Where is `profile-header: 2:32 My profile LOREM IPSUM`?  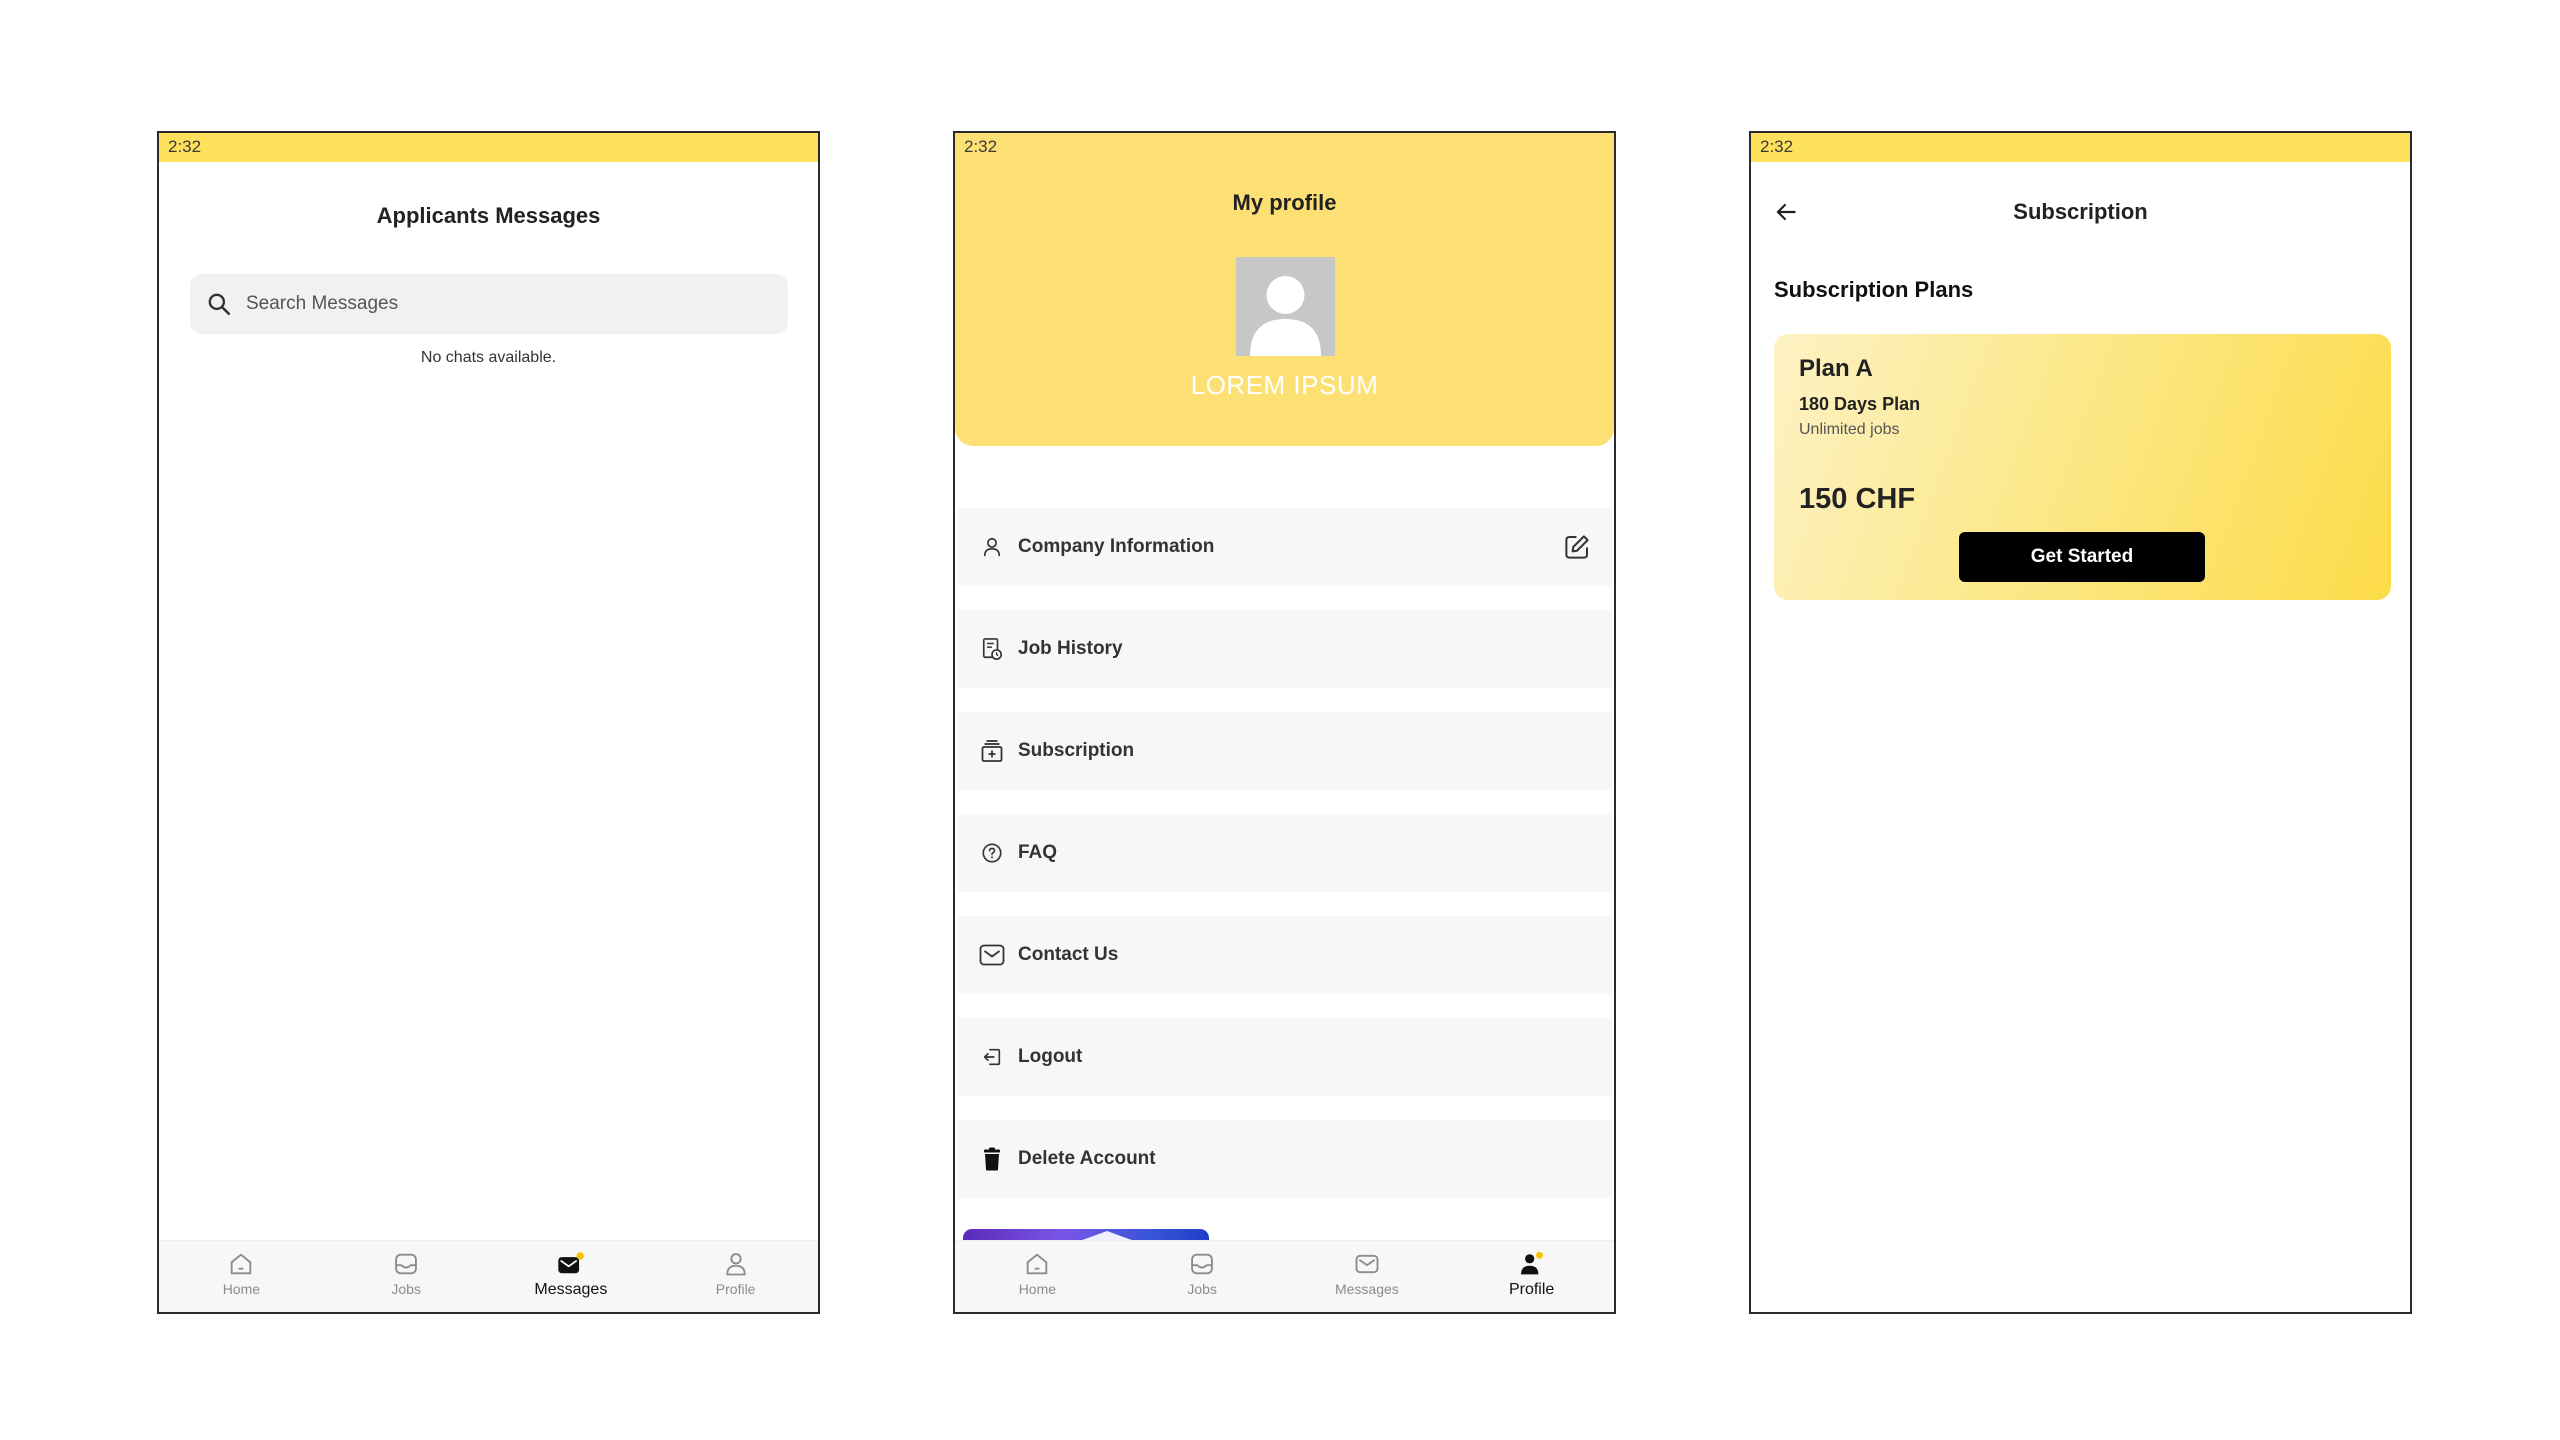
profile-header: 2:32 My profile LOREM IPSUM is located at coordinates (1284, 289).